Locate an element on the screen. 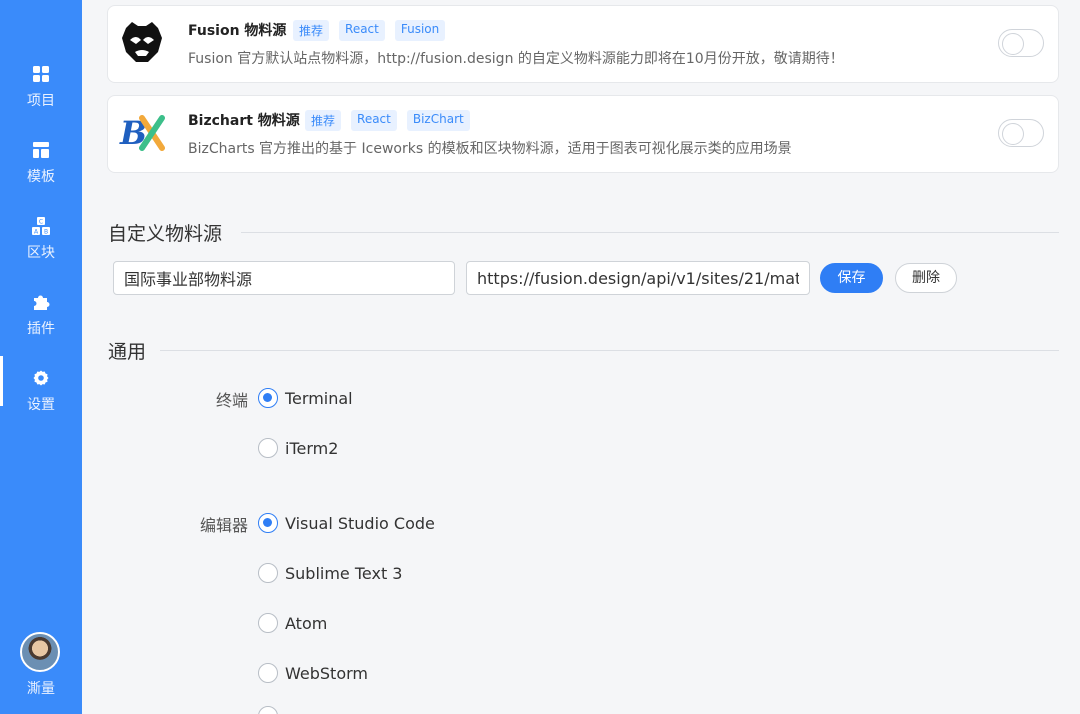  section-title-general: 通用 is located at coordinates (127, 352).